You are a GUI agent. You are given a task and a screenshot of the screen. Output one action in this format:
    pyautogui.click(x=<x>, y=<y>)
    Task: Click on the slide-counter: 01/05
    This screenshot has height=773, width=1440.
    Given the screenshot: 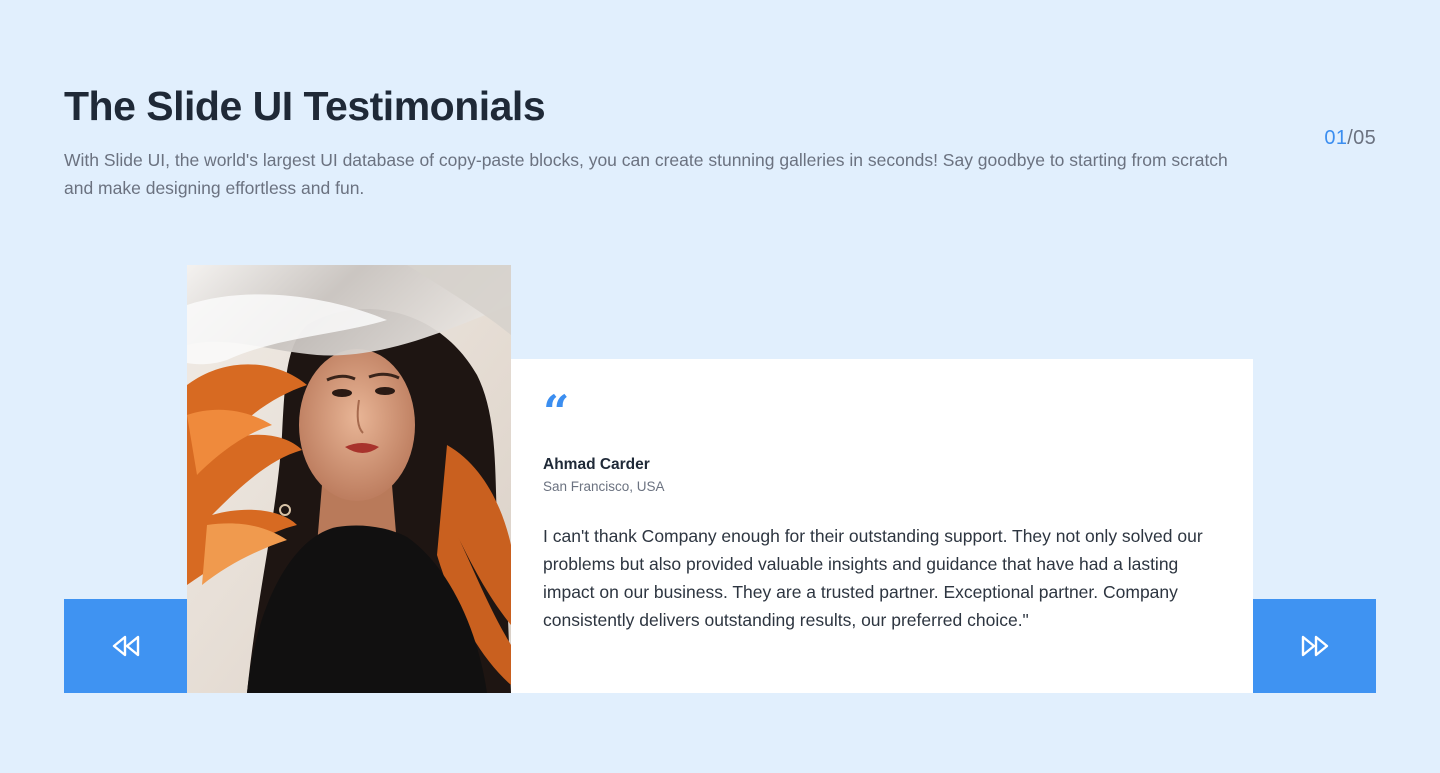 What is the action you would take?
    pyautogui.click(x=1350, y=138)
    